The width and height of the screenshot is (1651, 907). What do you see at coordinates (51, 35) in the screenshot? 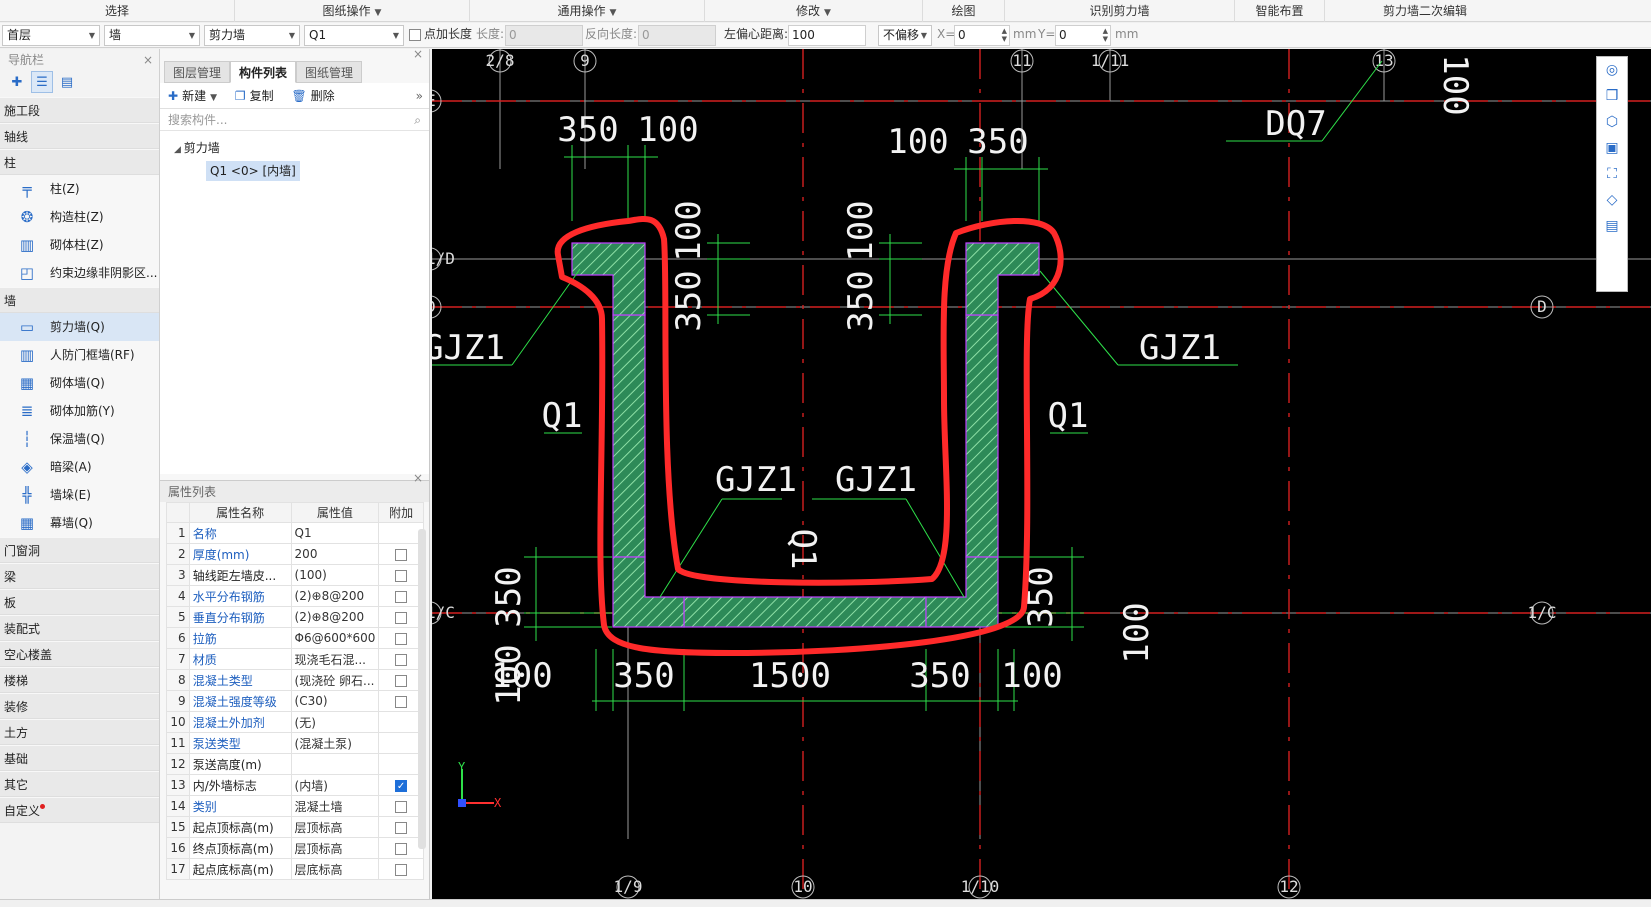
I see `floor-select: 首层 ▼` at bounding box center [51, 35].